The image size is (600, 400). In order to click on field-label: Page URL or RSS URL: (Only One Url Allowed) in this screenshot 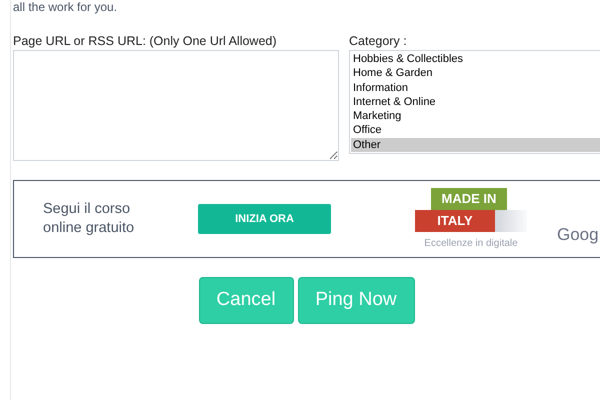, I will do `click(145, 41)`.